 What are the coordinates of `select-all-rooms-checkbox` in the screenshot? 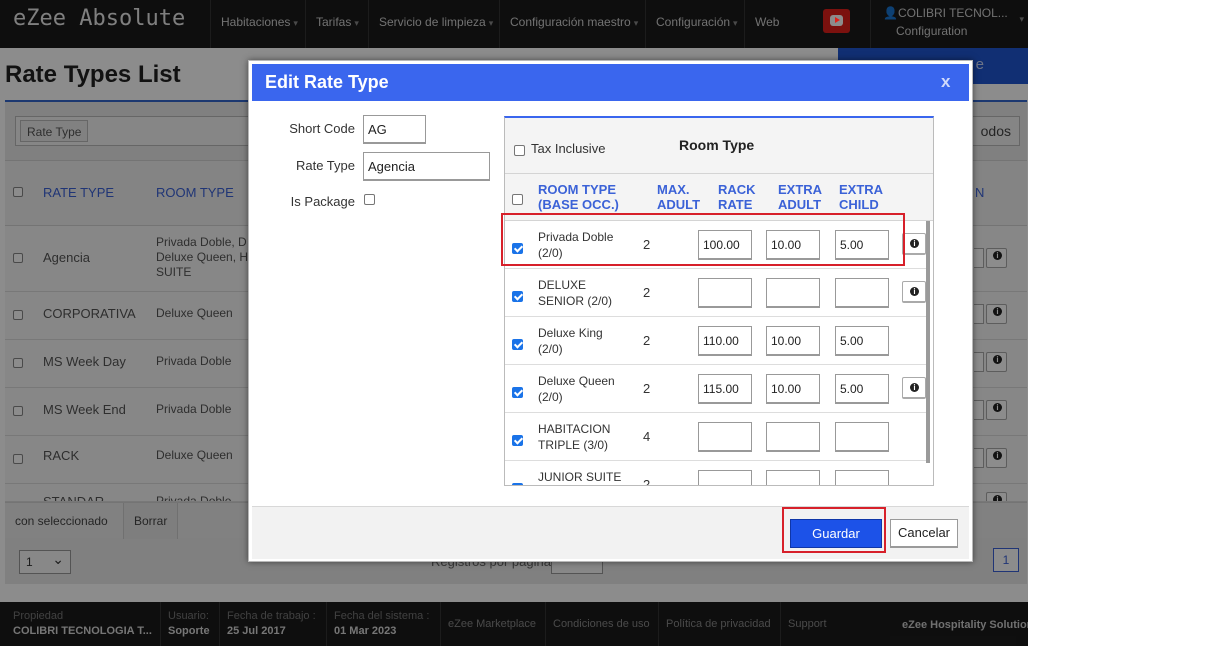 It's located at (517, 199).